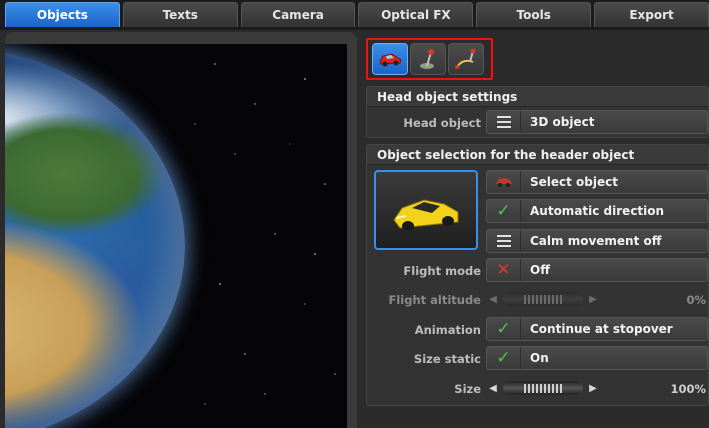 Image resolution: width=709 pixels, height=428 pixels. I want to click on tab-export: Export, so click(651, 14).